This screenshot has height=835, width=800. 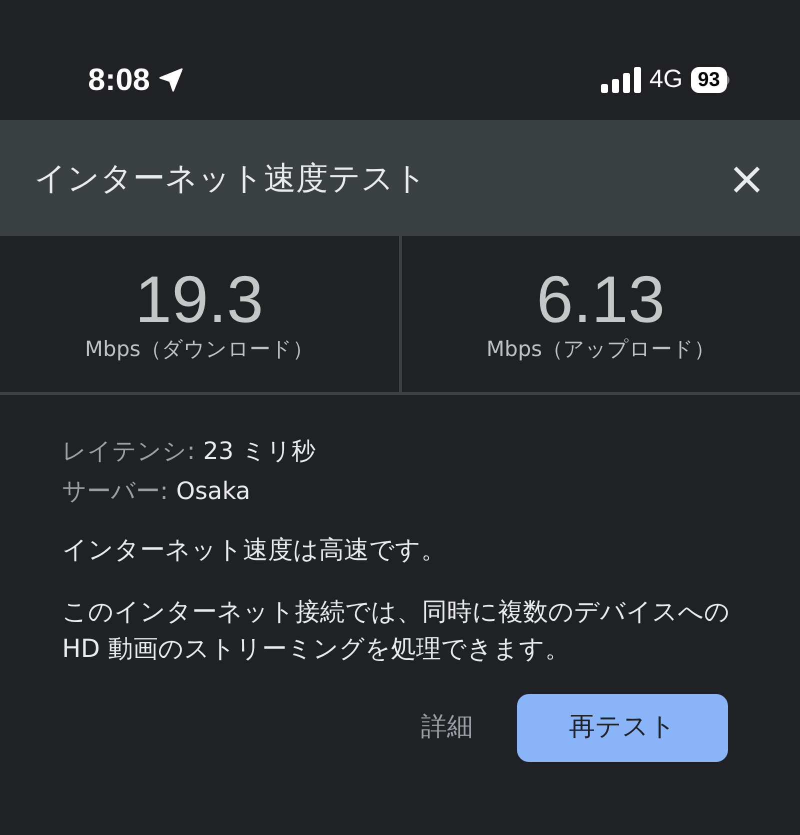 I want to click on location-arrow-icon, so click(x=171, y=80).